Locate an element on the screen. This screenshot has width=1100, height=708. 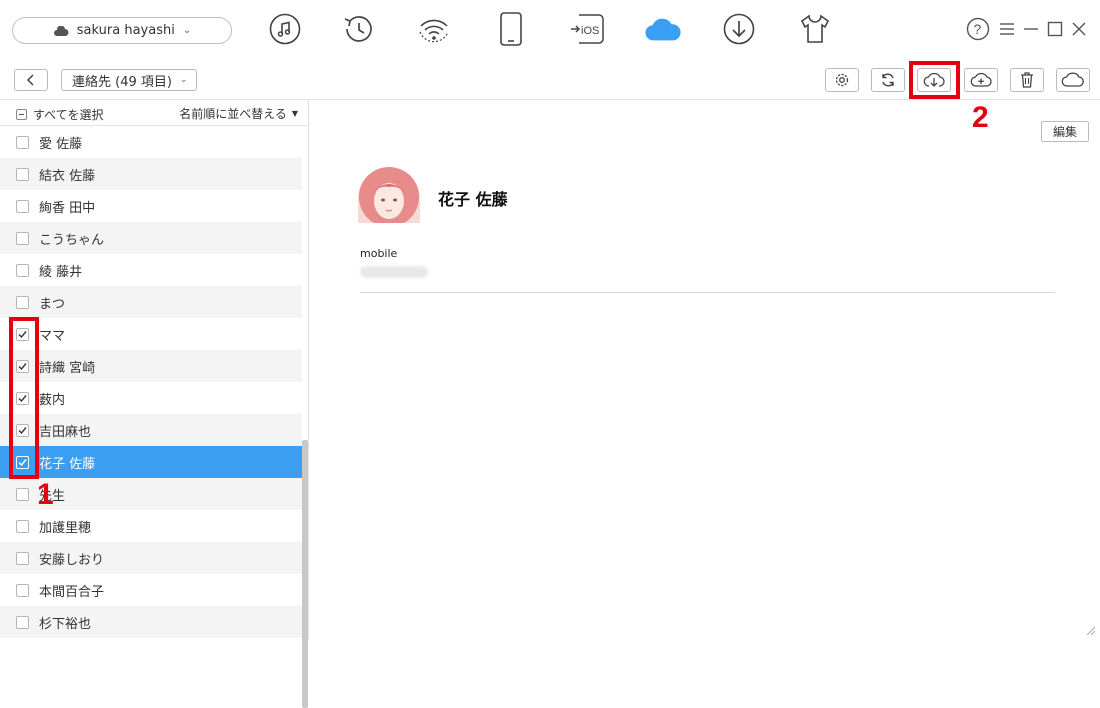
upload-button is located at coordinates (981, 80).